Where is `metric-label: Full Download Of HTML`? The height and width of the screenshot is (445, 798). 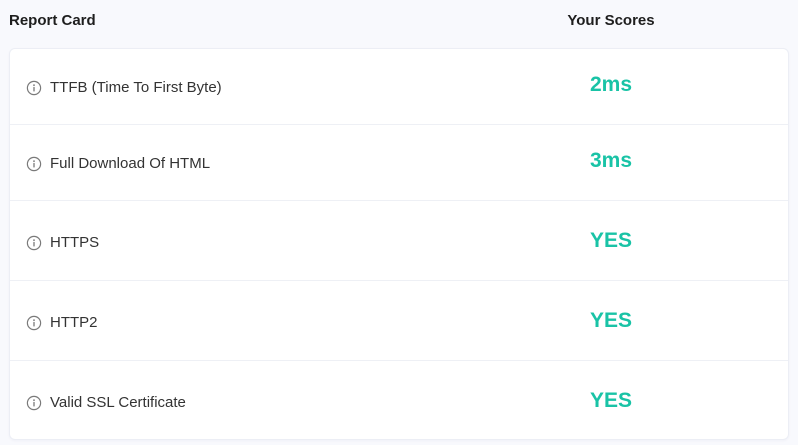
metric-label: Full Download Of HTML is located at coordinates (130, 163).